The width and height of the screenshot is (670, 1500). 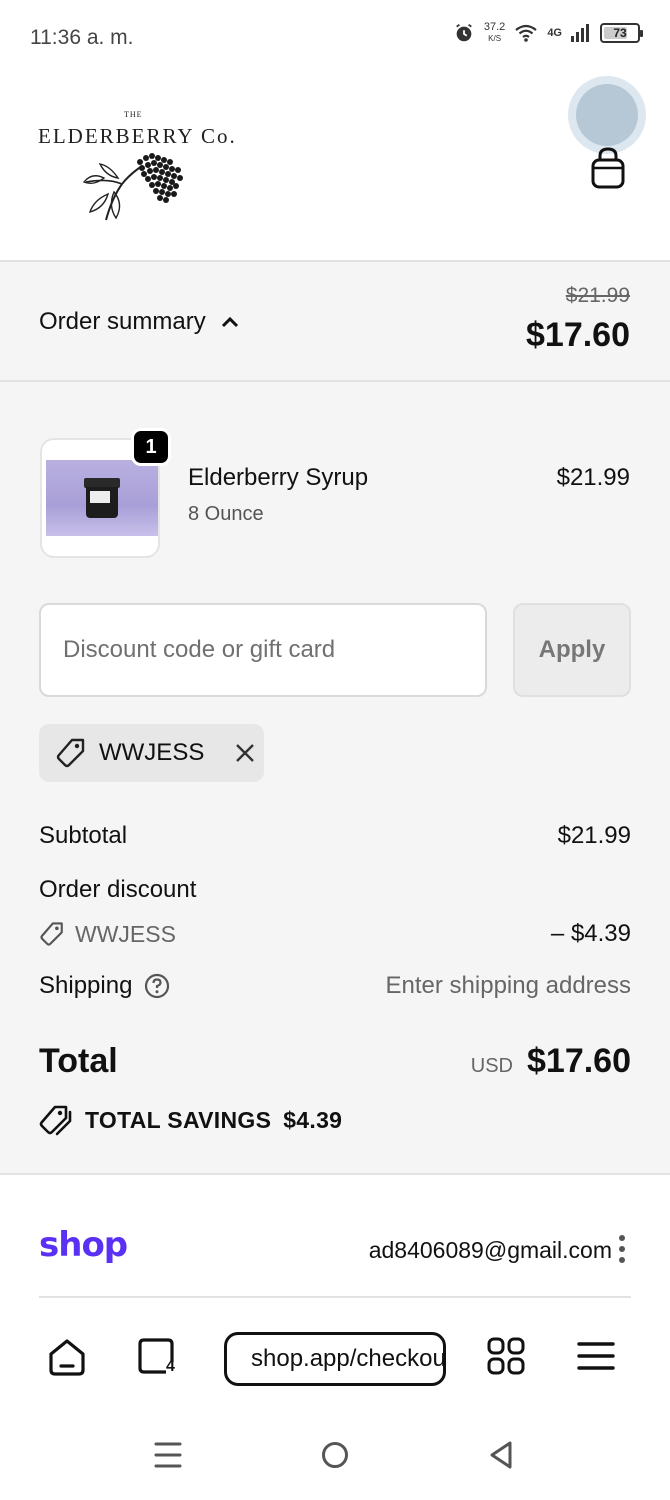 What do you see at coordinates (596, 1356) in the screenshot?
I see `hamburger-menu-icon` at bounding box center [596, 1356].